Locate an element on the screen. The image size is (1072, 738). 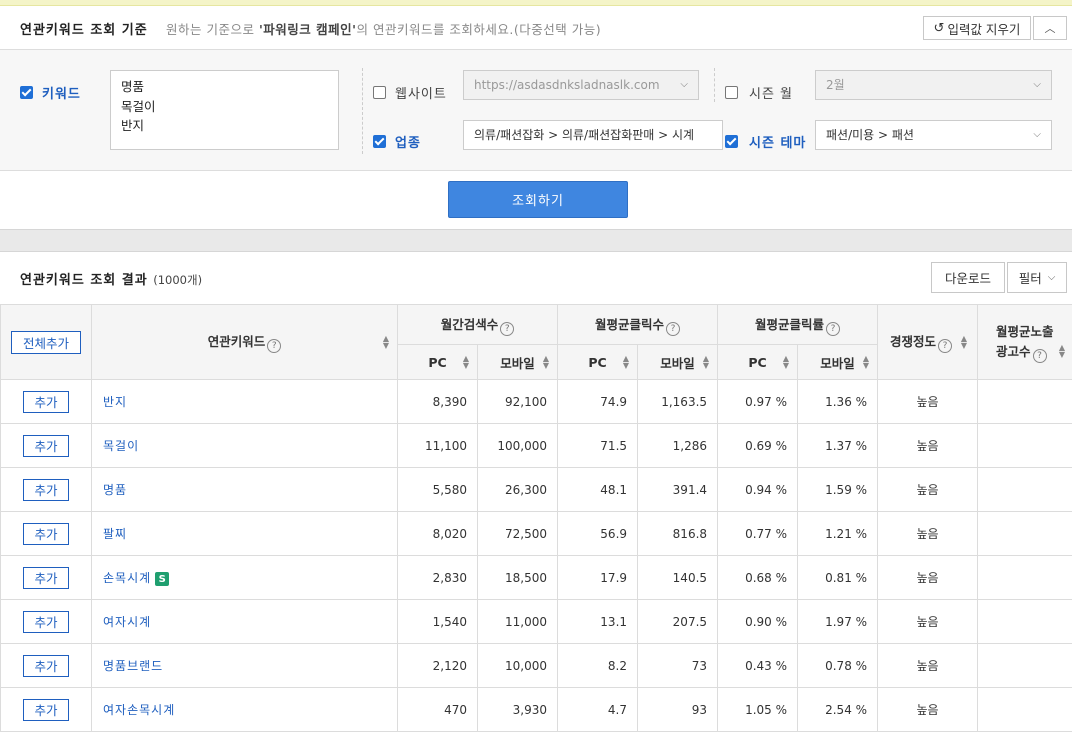
table-row: 추가 명품 5,58026,30048.1391.40.94 %1.59 %높음15 is located at coordinates (536, 489).